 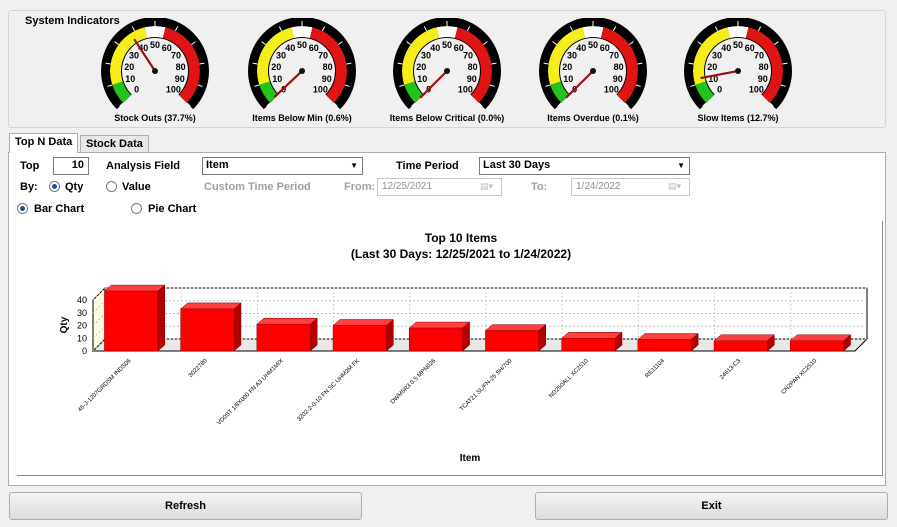 I want to click on top-n-input: 10, so click(x=71, y=166).